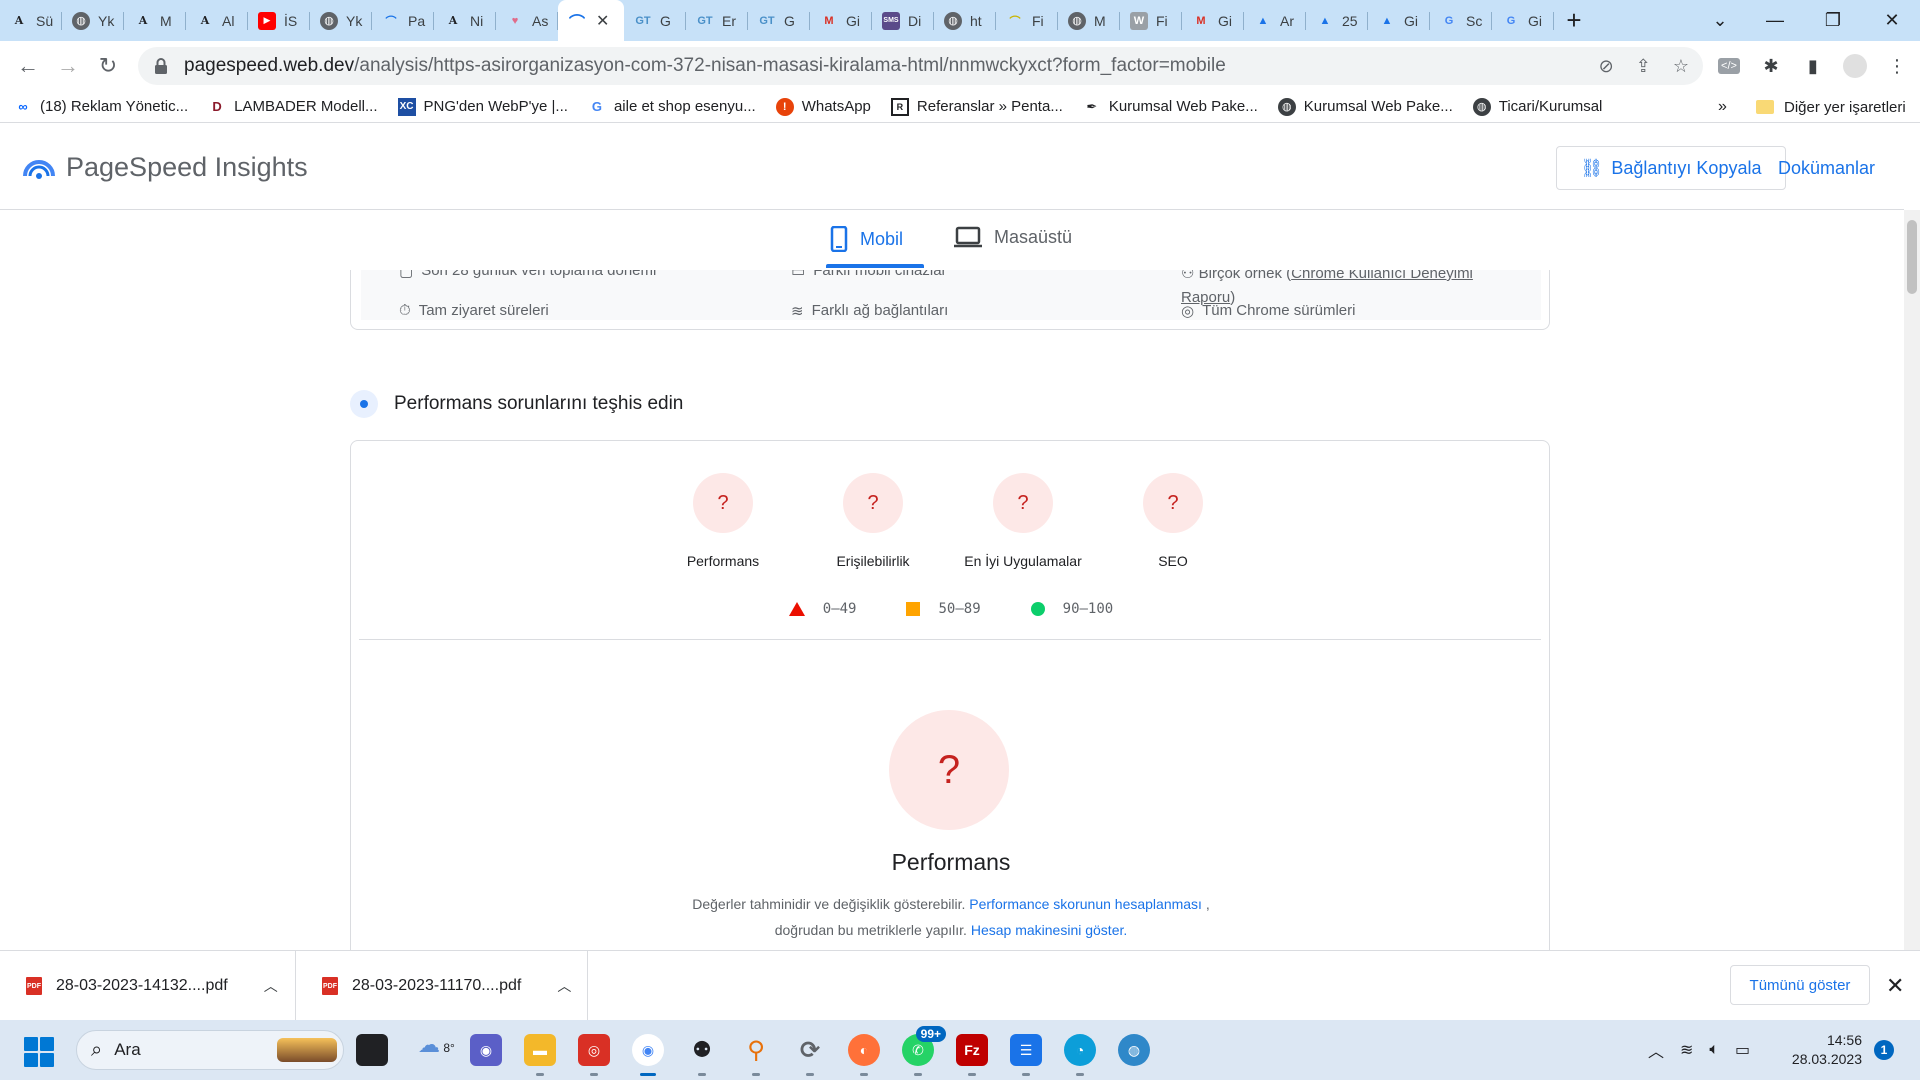 This screenshot has height=1080, width=1920. Describe the element at coordinates (1729, 66) in the screenshot. I see `devtools-extension-icon: </>` at that location.